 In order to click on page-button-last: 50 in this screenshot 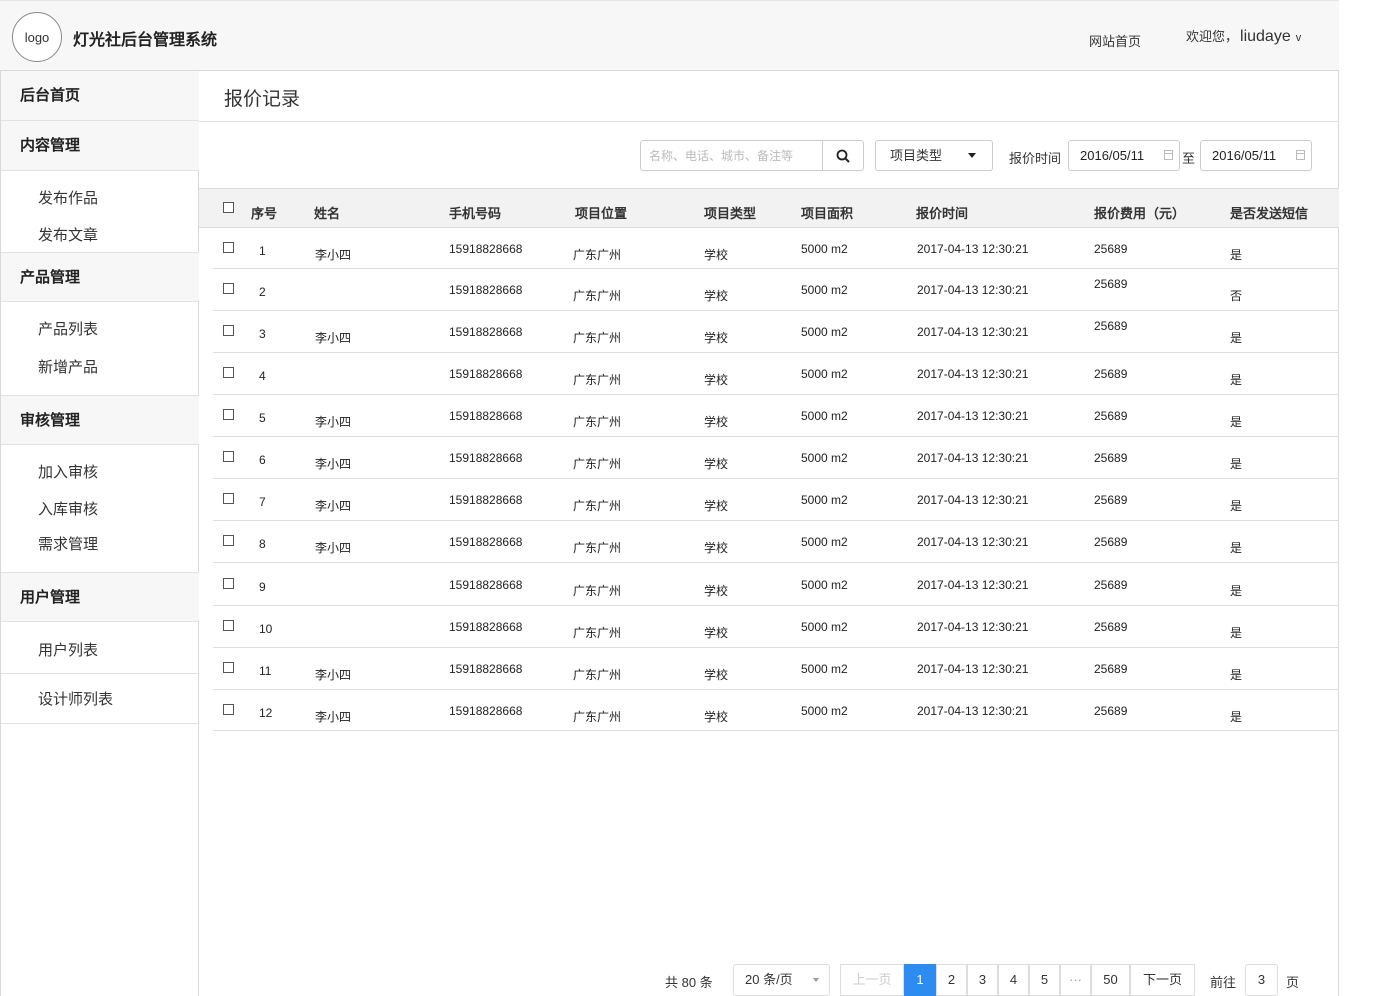, I will do `click(1110, 980)`.